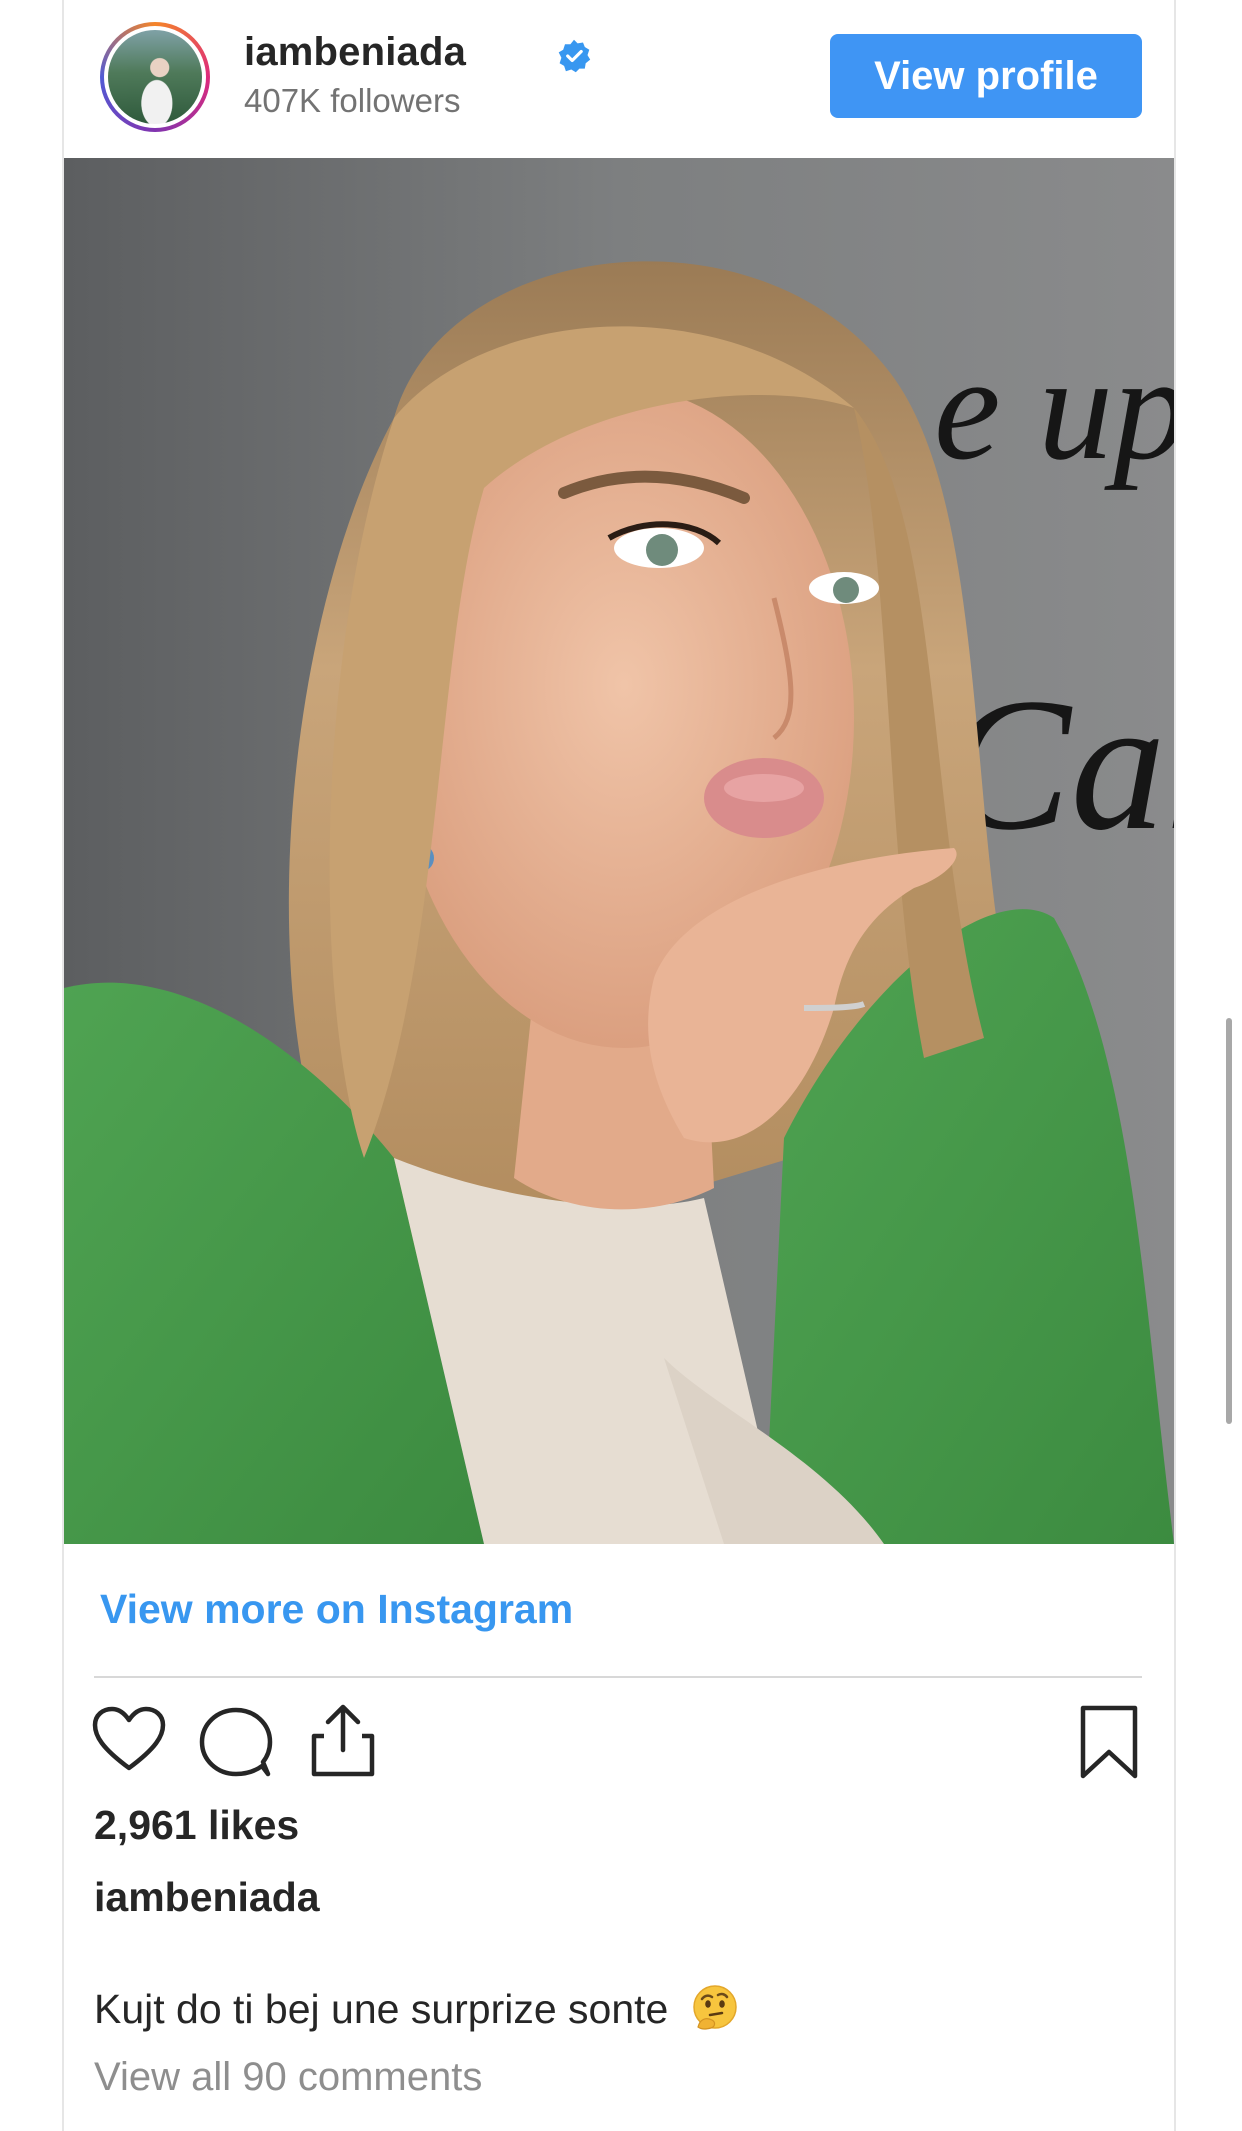 The image size is (1242, 2131). I want to click on caption-text: Kujt do ti bej une surprize sonte, so click(381, 2009).